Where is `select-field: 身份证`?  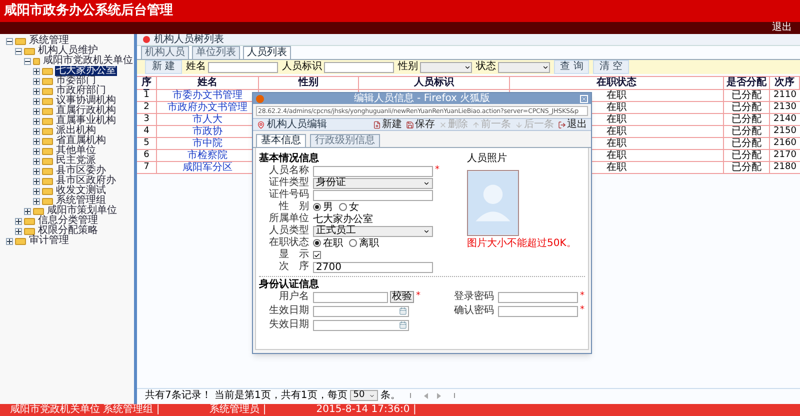 select-field: 身份证 is located at coordinates (373, 183).